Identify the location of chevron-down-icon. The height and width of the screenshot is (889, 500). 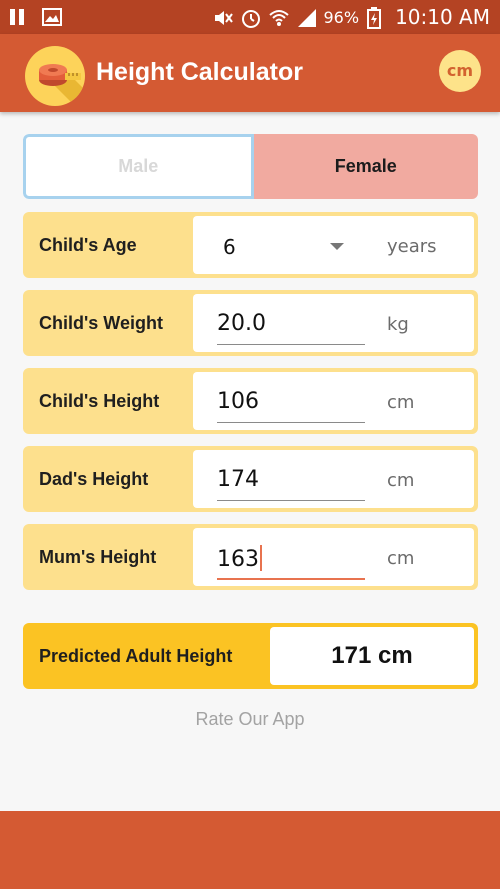
(337, 246).